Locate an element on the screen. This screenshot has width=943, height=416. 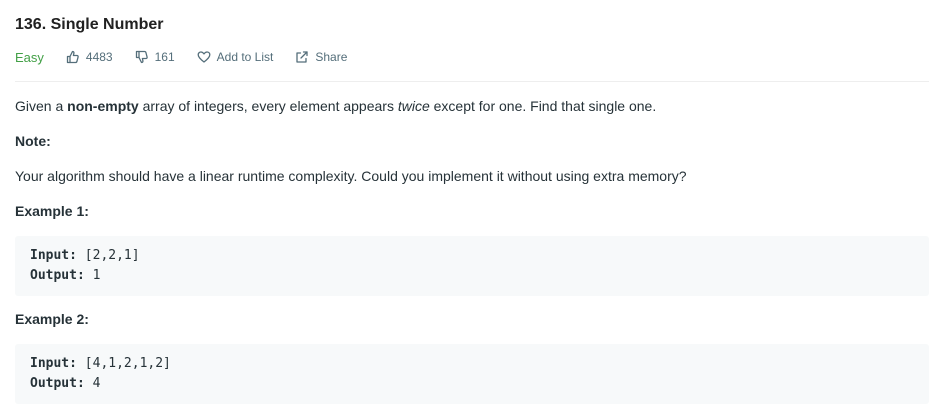
like-button: 4483 is located at coordinates (89, 57).